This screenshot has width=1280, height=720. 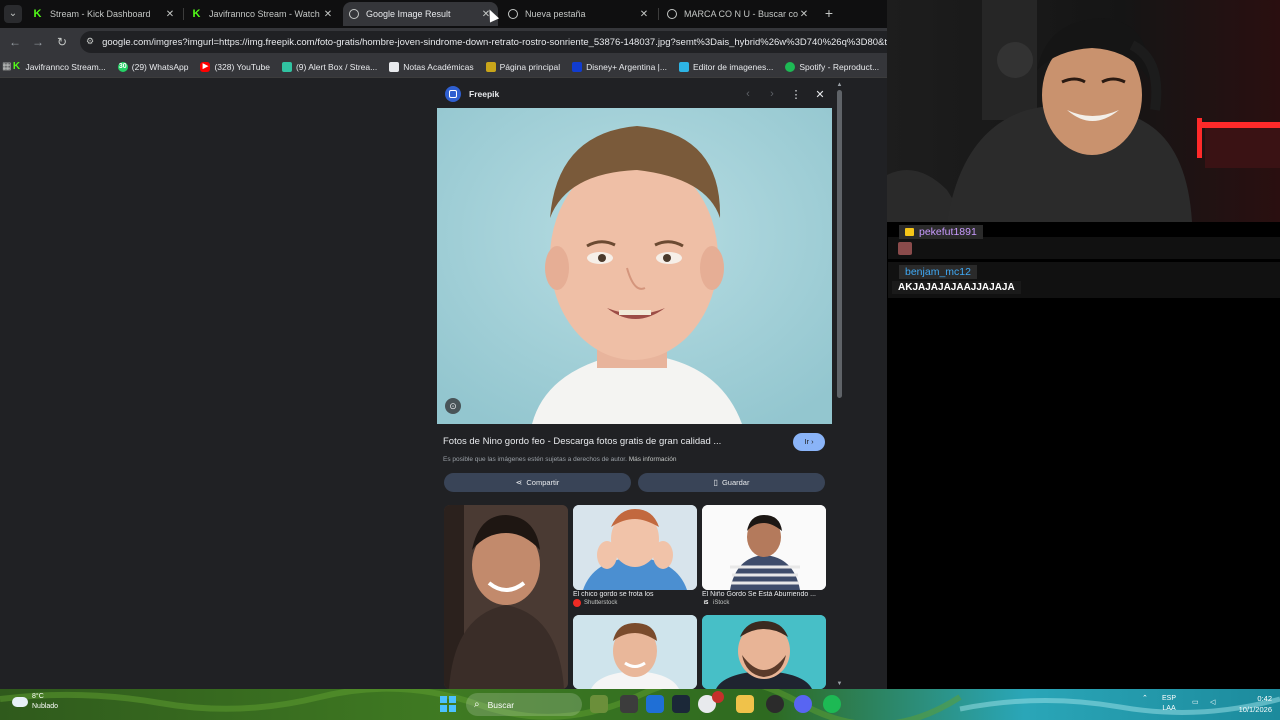 I want to click on share-button: ⋖ Compartir, so click(x=537, y=482).